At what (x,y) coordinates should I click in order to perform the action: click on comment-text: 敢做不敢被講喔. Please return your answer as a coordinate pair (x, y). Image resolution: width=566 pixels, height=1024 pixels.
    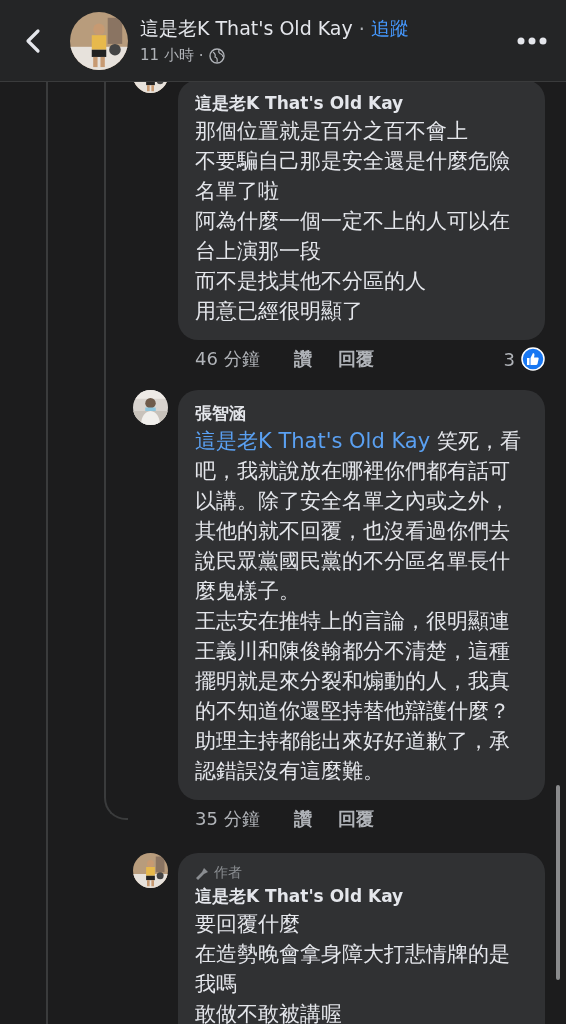
    Looking at the image, I should click on (269, 1012).